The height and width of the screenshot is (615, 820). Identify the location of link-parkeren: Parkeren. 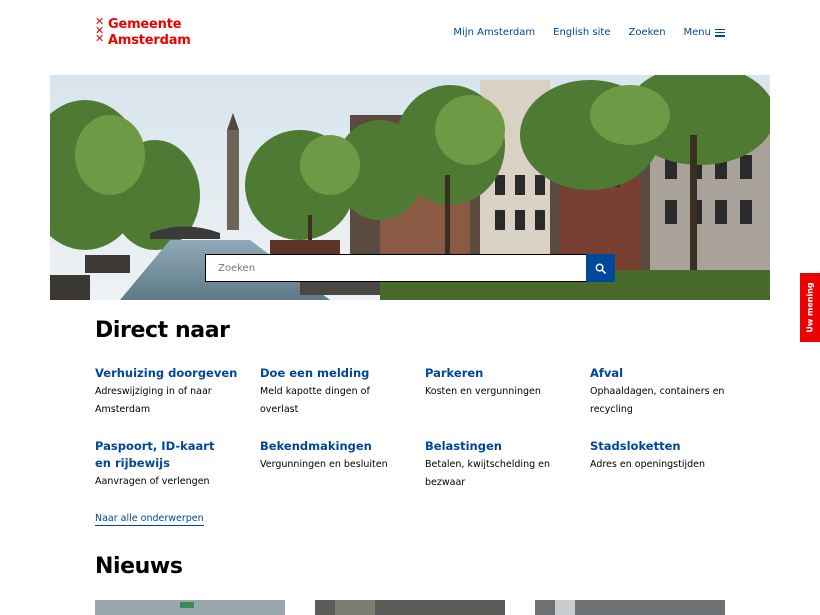
(502, 373).